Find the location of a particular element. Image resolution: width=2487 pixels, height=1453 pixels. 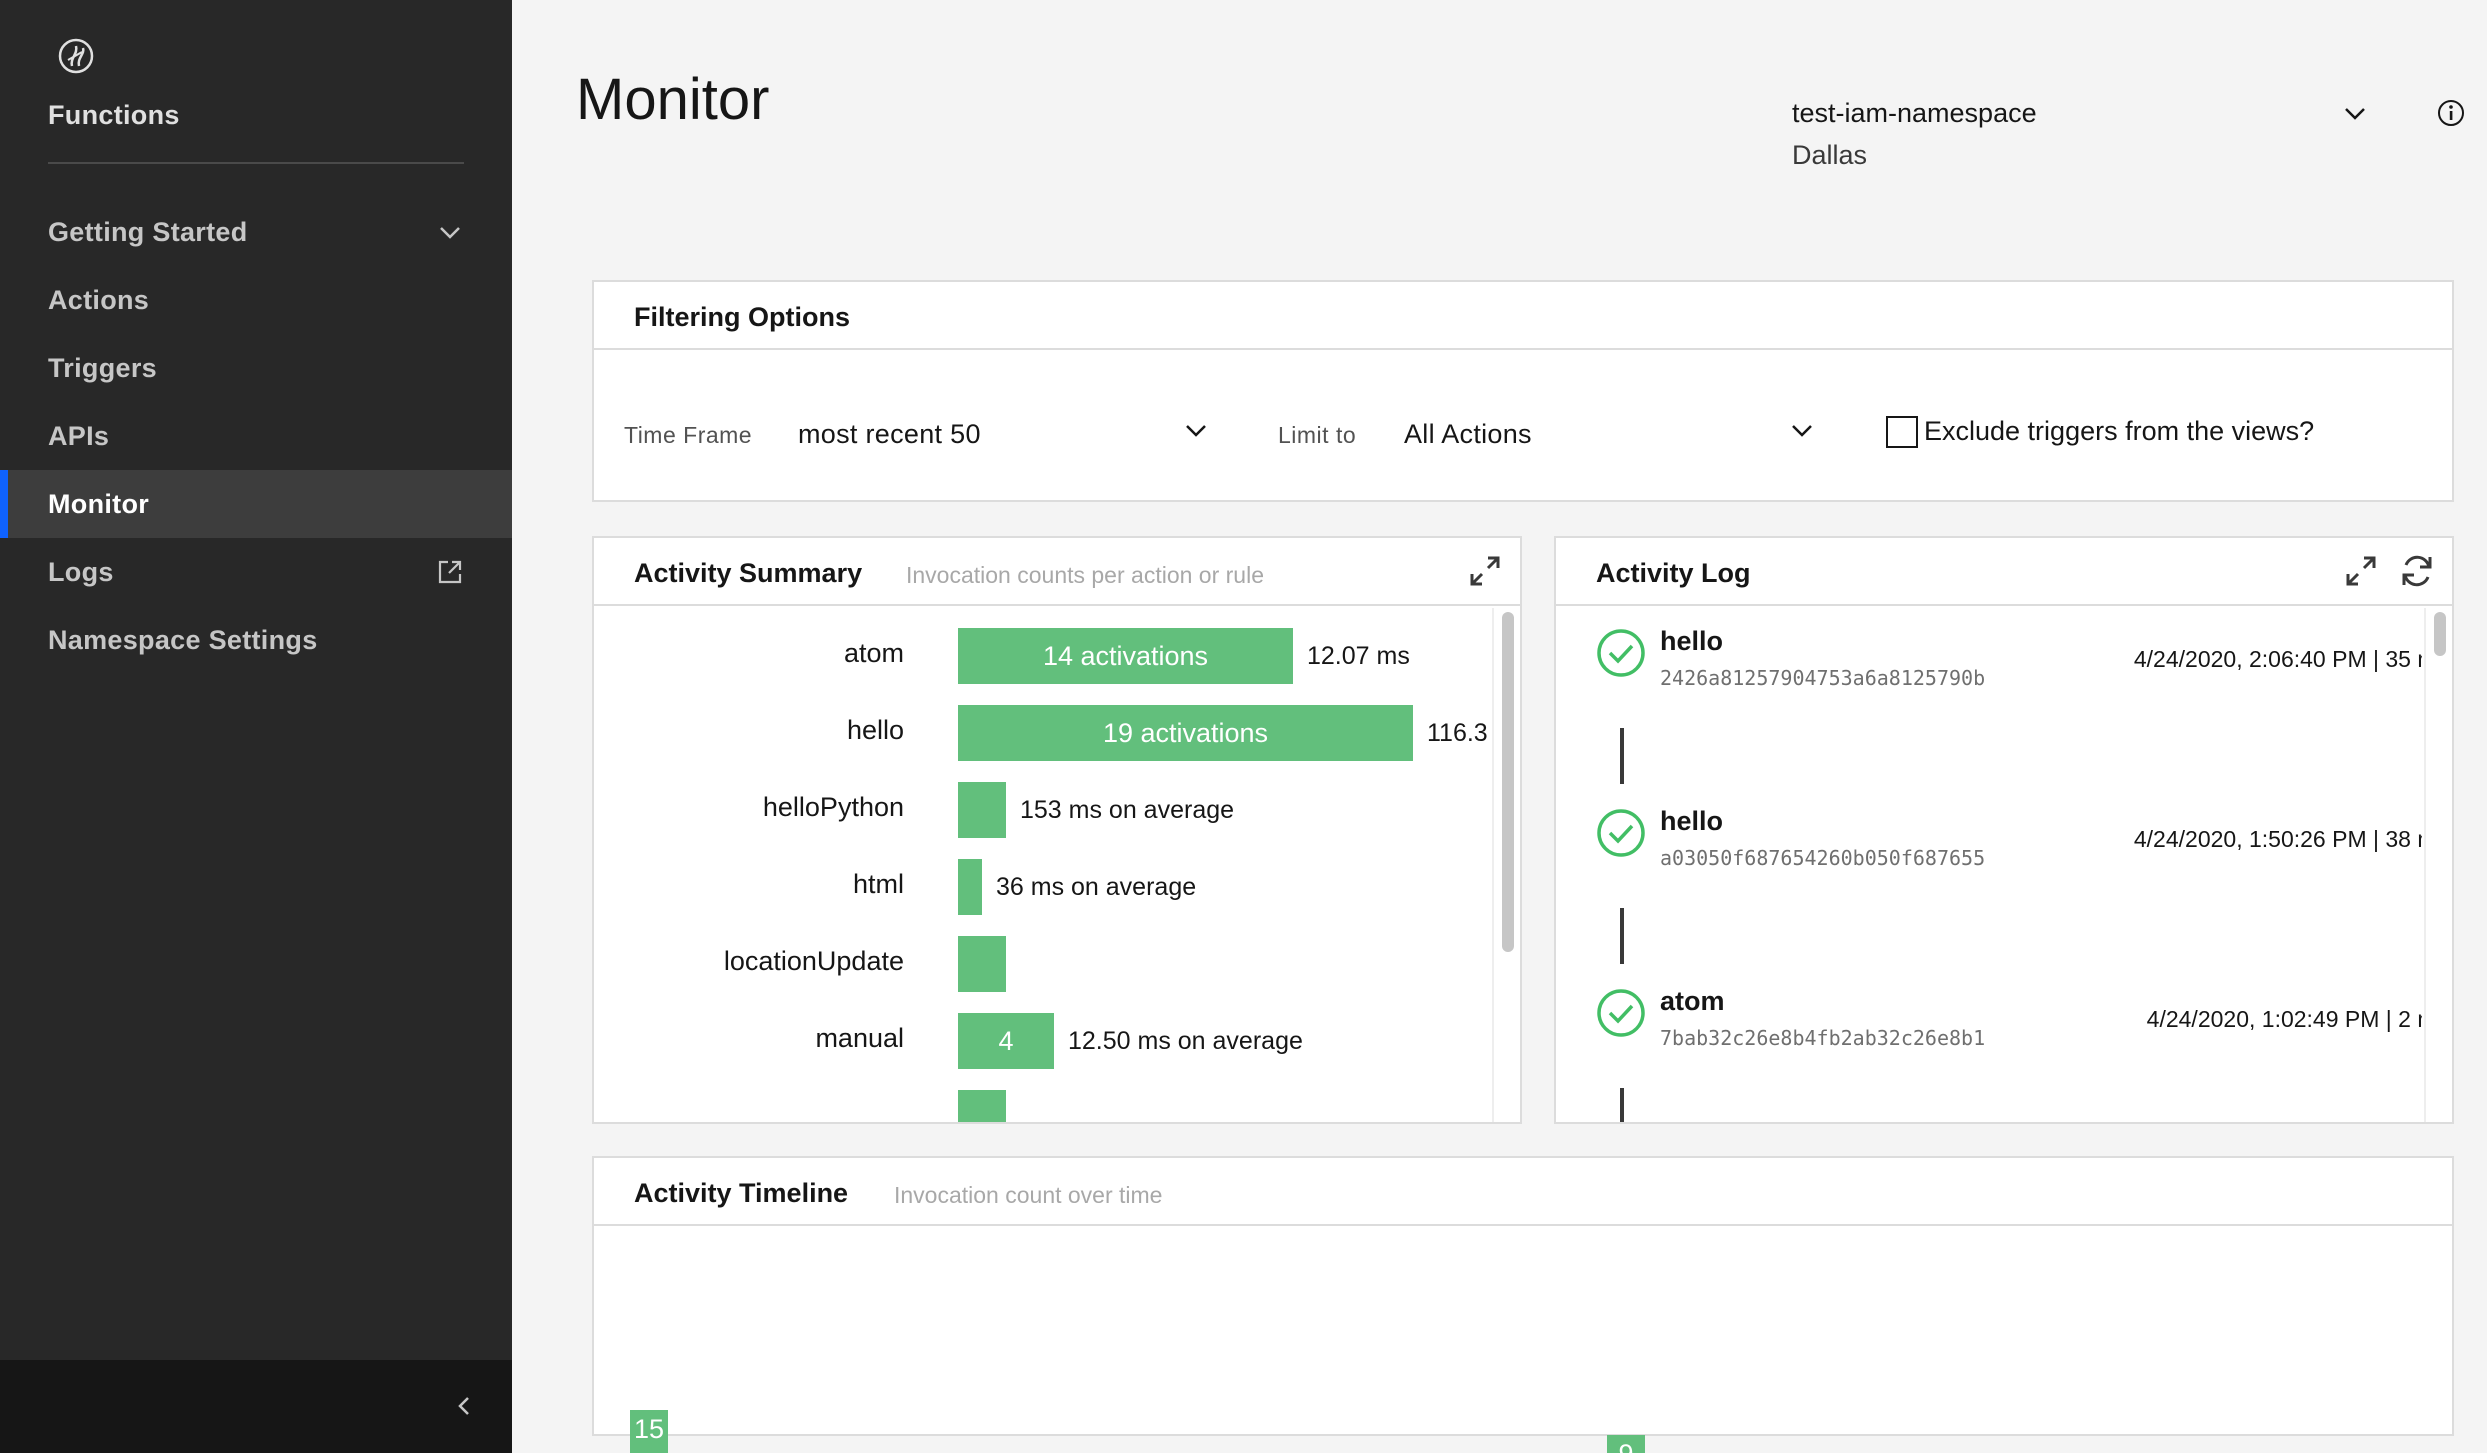

sidebar-footer is located at coordinates (256, 1406).